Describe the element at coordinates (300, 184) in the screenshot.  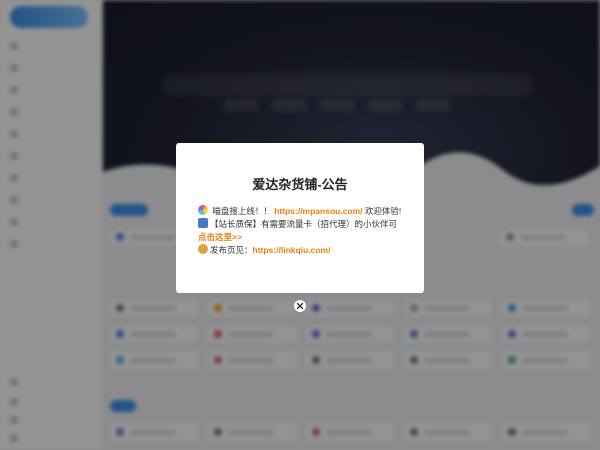
I see `modal-title: 爱达杂货铺-公告` at that location.